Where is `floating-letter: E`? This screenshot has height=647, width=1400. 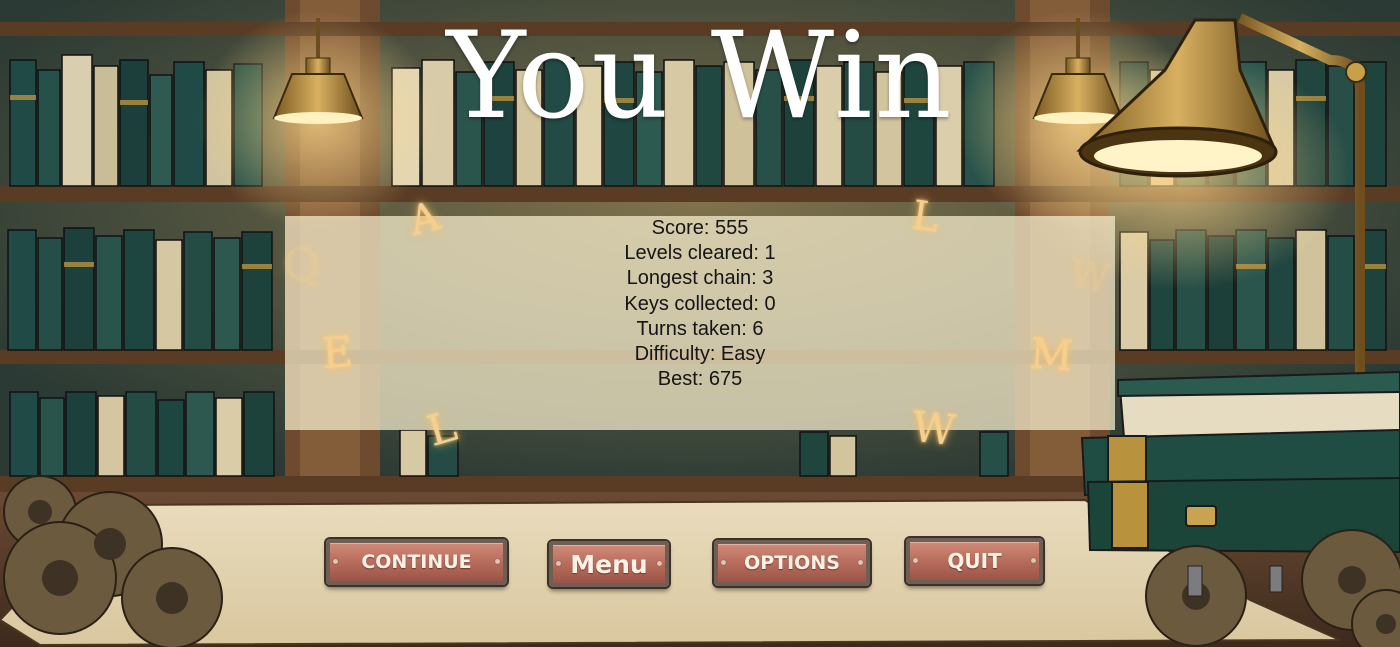
floating-letter: E is located at coordinates (337, 352).